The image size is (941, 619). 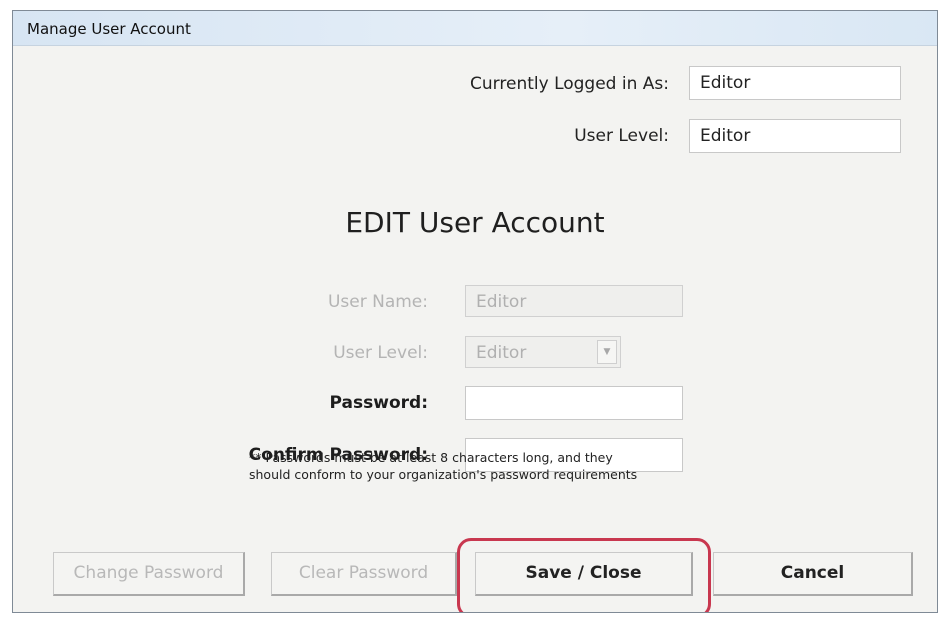 What do you see at coordinates (475, 222) in the screenshot?
I see `page-title: EDIT User Account` at bounding box center [475, 222].